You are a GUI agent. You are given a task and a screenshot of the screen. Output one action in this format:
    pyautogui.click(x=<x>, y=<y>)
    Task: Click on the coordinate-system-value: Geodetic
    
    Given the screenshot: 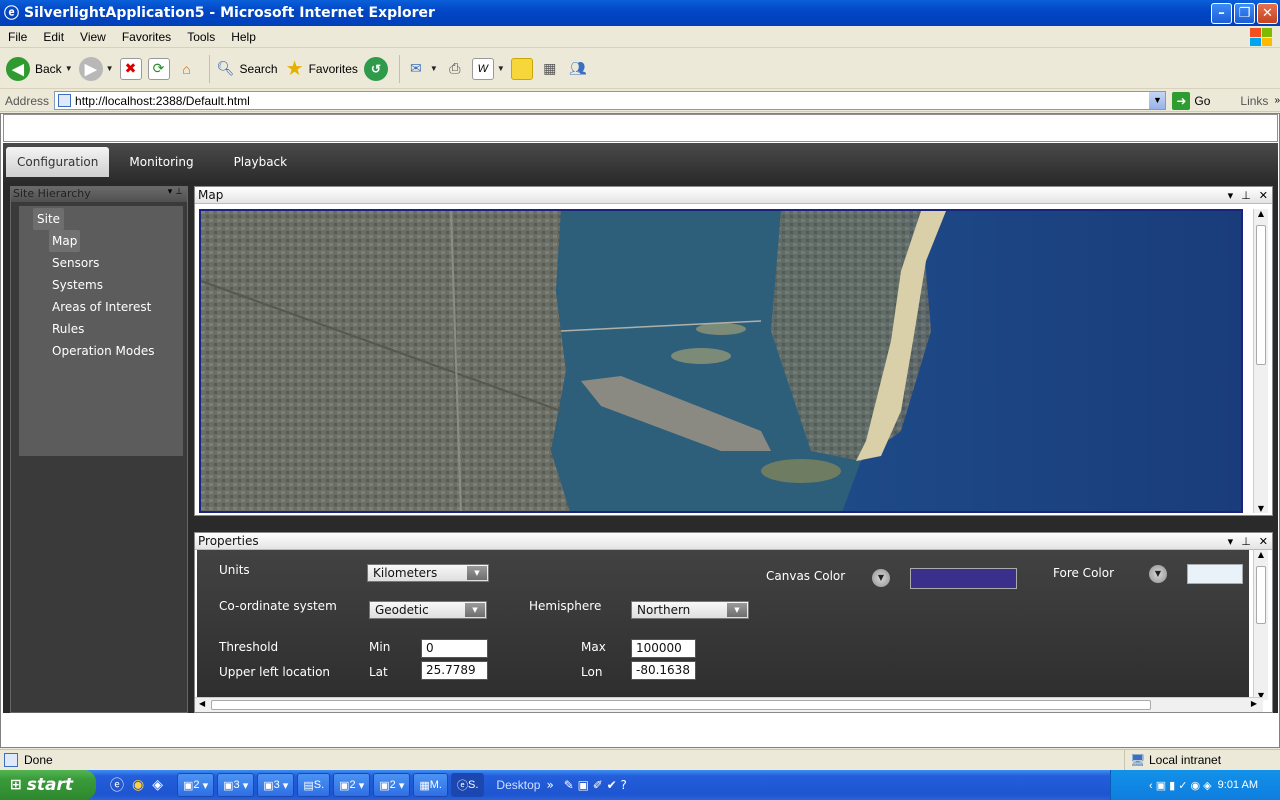 What is the action you would take?
    pyautogui.click(x=402, y=610)
    